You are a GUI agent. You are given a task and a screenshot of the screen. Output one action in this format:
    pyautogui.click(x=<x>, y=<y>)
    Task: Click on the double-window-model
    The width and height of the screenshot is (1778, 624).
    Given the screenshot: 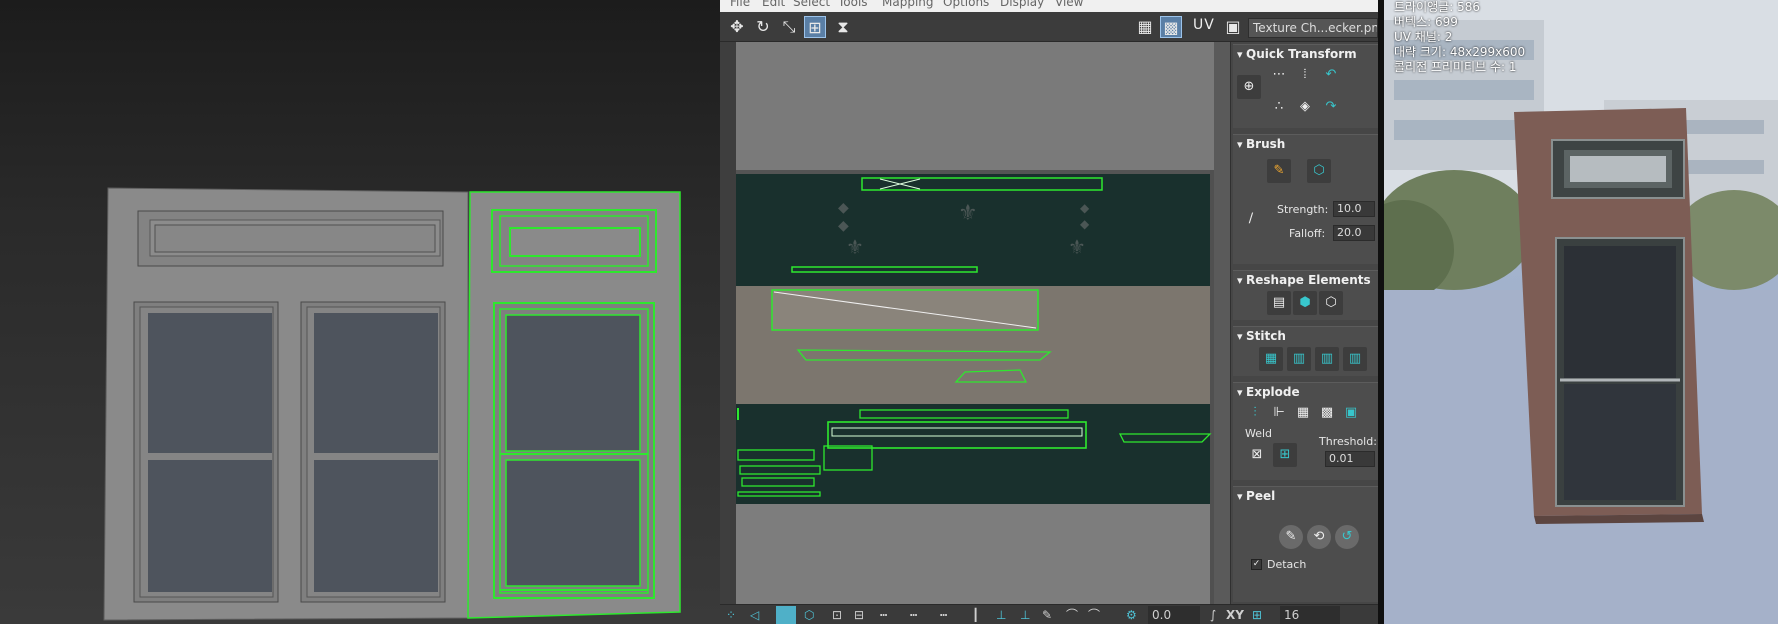 What is the action you would take?
    pyautogui.click(x=286, y=404)
    